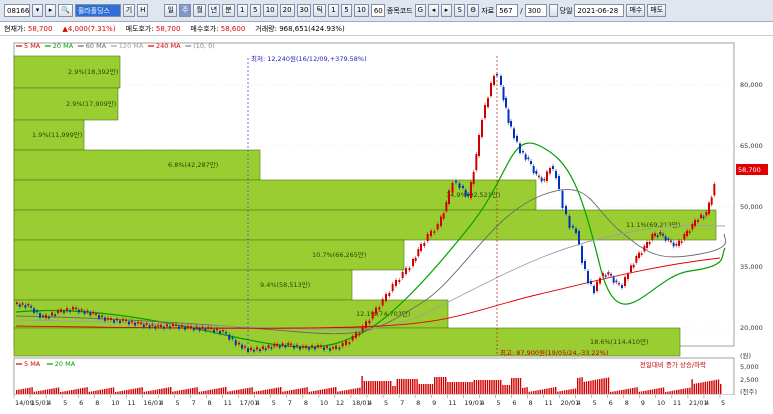 The width and height of the screenshot is (773, 414). I want to click on tick-5-button: 5, so click(346, 10).